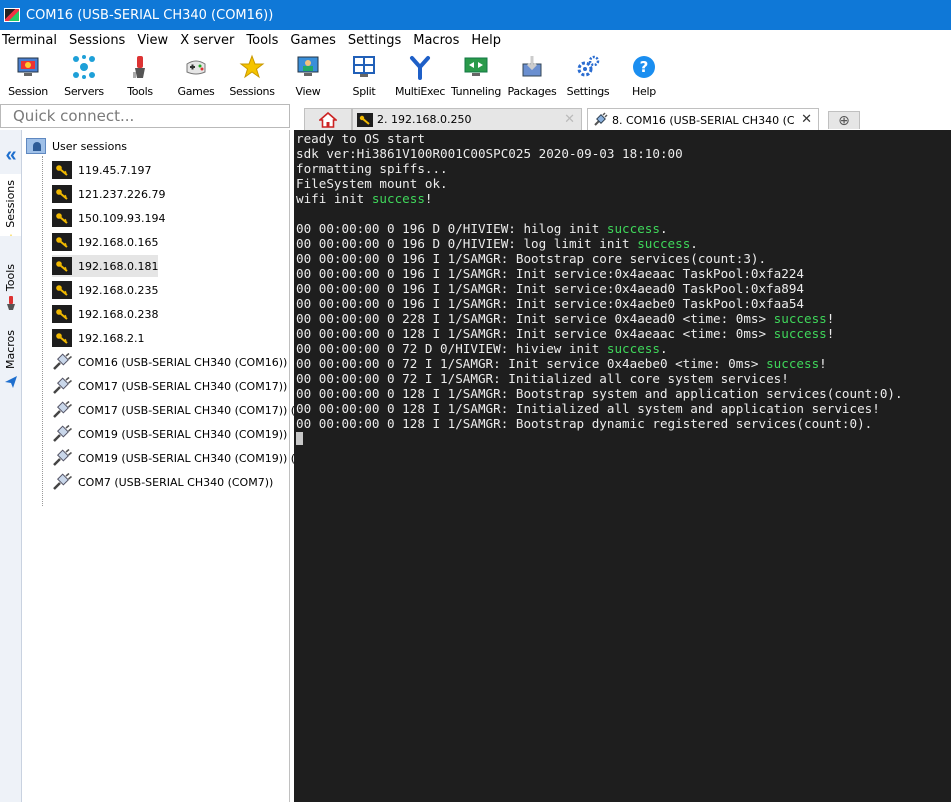  I want to click on window-title: COM16 (USB-SERIAL CH340 (COM16)), so click(150, 15).